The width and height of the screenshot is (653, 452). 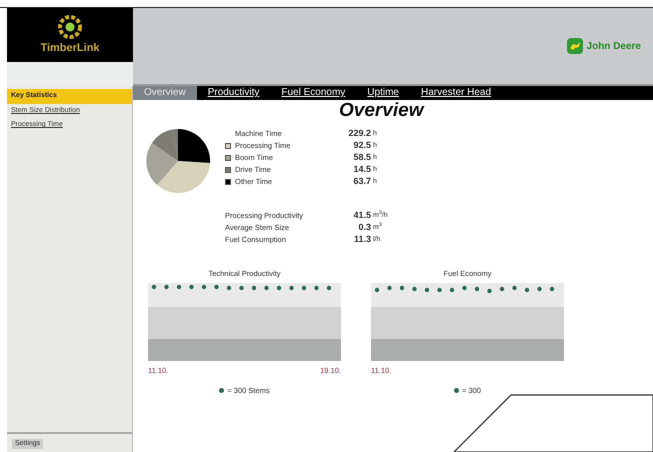 I want to click on stat-value: 14.5, so click(x=361, y=169).